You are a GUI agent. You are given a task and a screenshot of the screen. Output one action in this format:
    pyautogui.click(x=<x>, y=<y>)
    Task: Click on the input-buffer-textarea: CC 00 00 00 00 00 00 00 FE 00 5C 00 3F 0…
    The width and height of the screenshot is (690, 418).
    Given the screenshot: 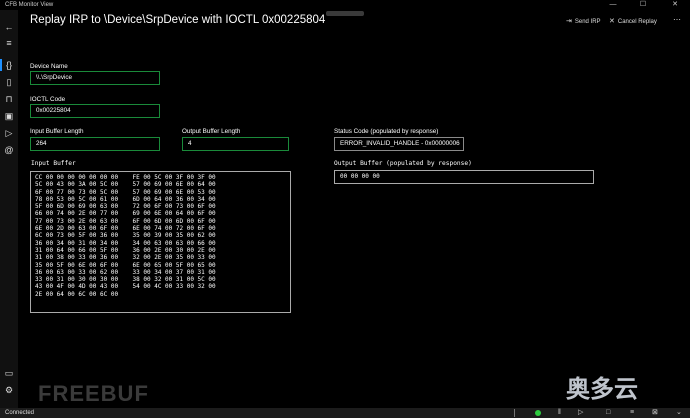 What is the action you would take?
    pyautogui.click(x=160, y=242)
    